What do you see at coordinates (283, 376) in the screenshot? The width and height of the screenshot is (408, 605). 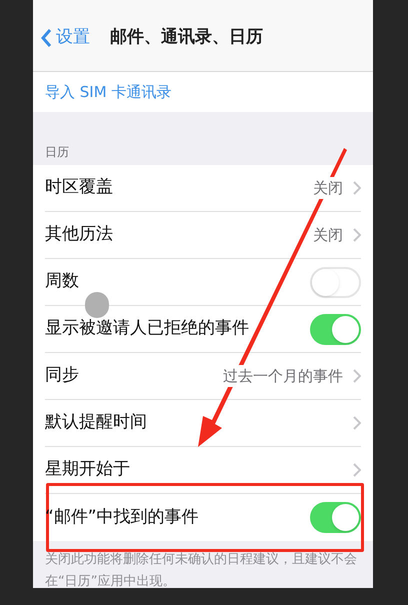 I see `row-value: 过去一个月的事件` at bounding box center [283, 376].